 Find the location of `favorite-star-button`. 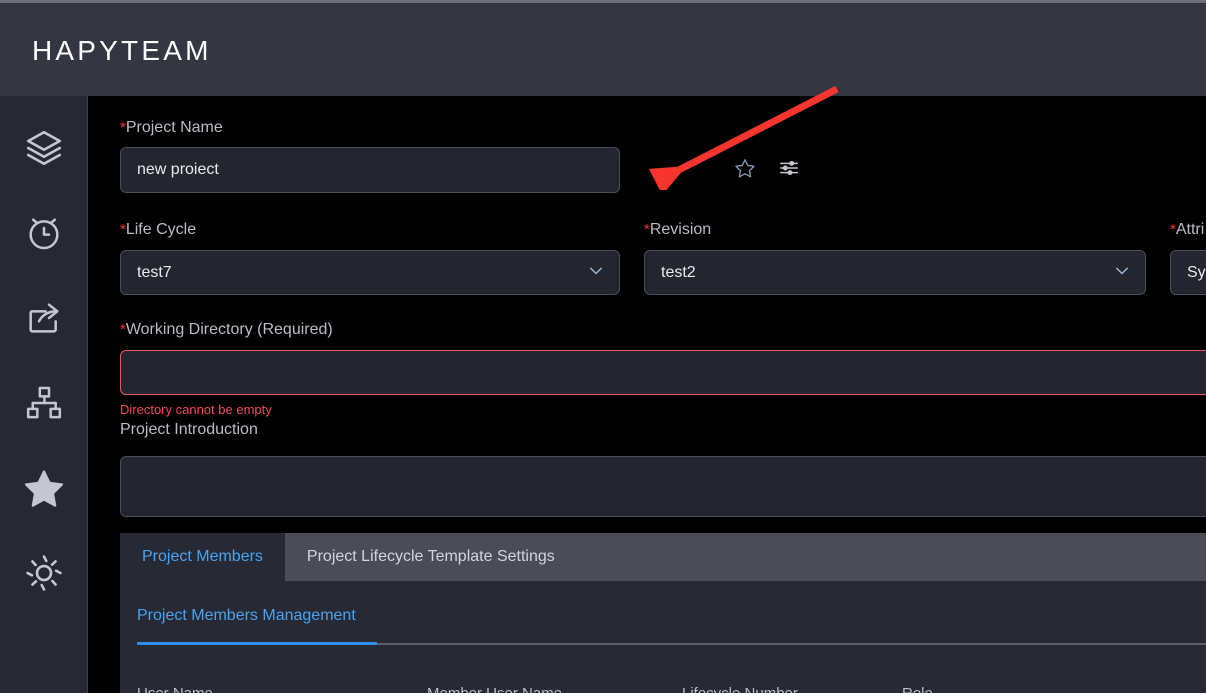

favorite-star-button is located at coordinates (745, 170).